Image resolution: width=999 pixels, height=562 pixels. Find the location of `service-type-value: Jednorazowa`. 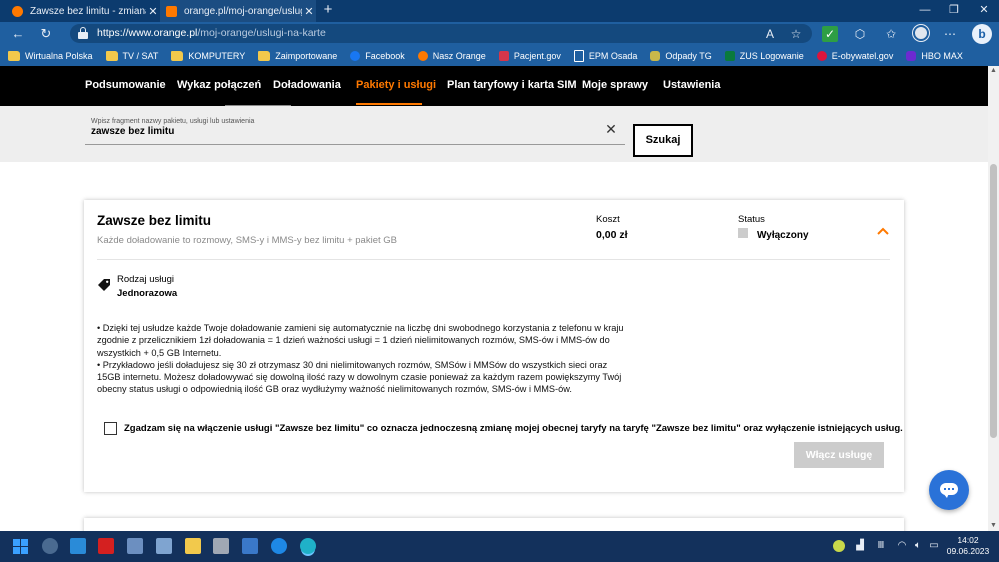

service-type-value: Jednorazowa is located at coordinates (147, 293).